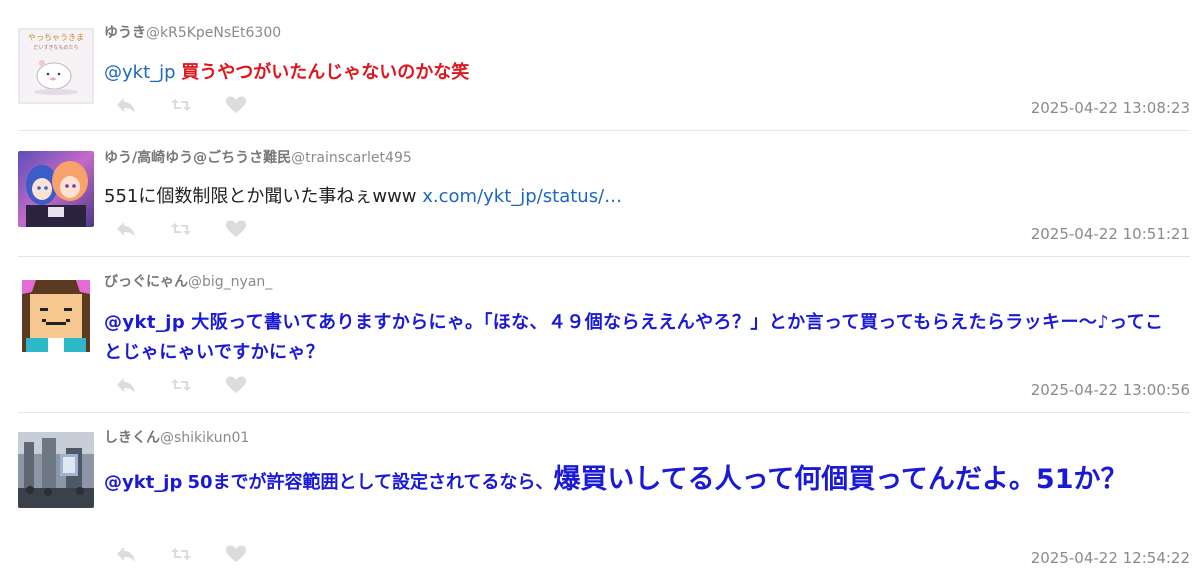  Describe the element at coordinates (640, 73) in the screenshot. I see `tweet-text: @ykt_jp 買うやつがいたんじゃないのかな笑` at that location.